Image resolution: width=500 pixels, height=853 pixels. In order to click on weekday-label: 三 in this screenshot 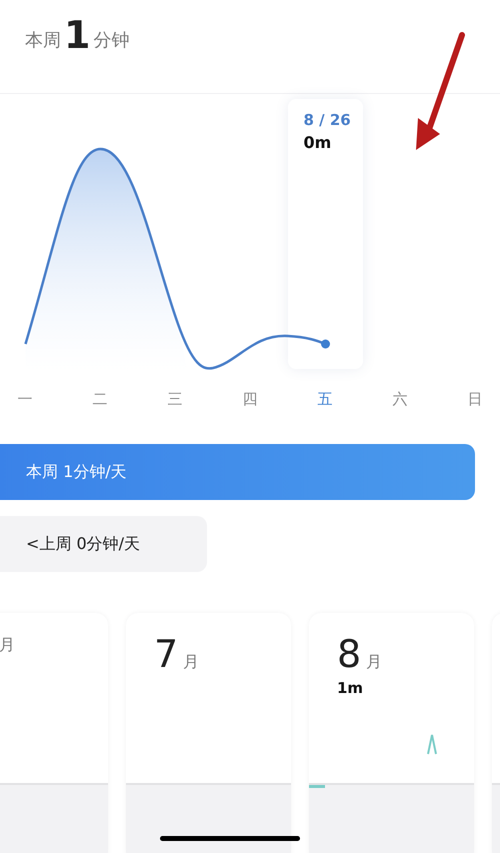, I will do `click(175, 399)`.